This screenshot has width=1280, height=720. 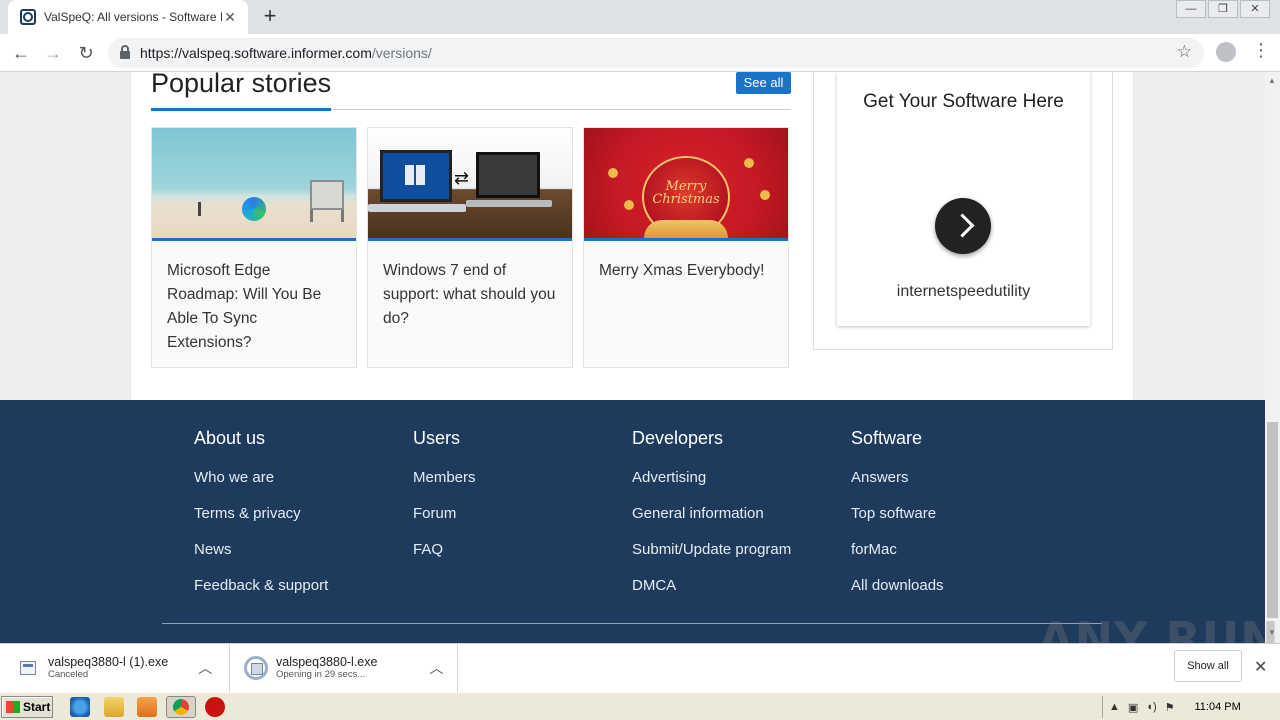 I want to click on story-image-beach, so click(x=254, y=183).